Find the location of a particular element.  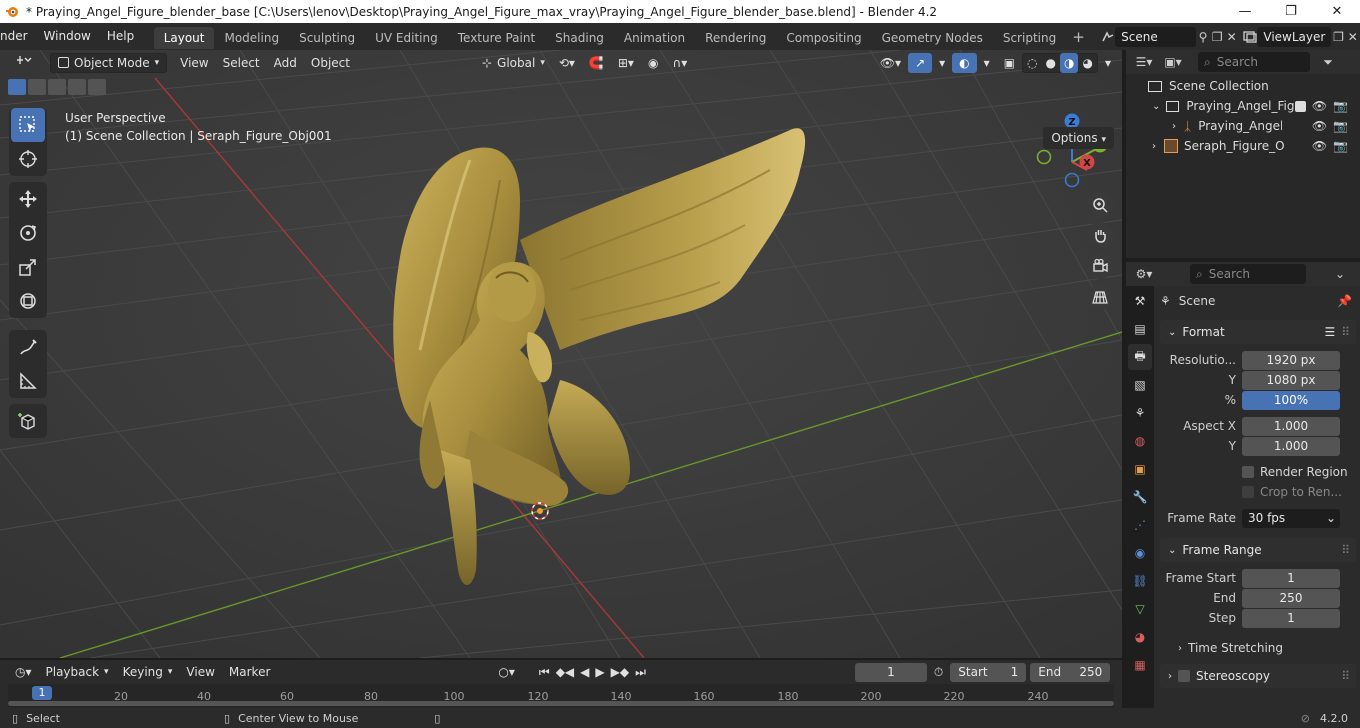

add-workspace-button: + is located at coordinates (1078, 37).